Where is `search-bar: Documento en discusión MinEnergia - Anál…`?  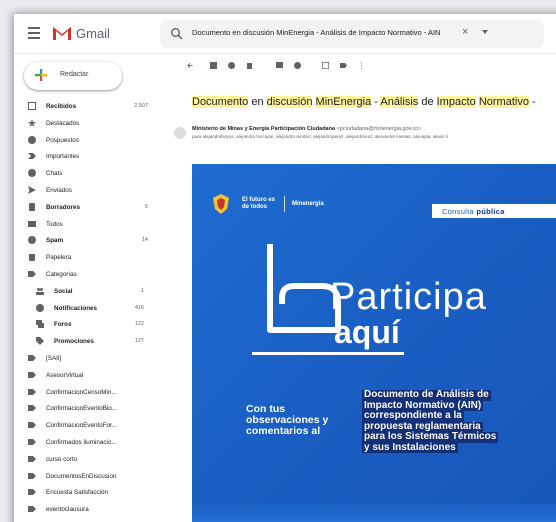 search-bar: Documento en discusión MinEnergia - Anál… is located at coordinates (352, 34).